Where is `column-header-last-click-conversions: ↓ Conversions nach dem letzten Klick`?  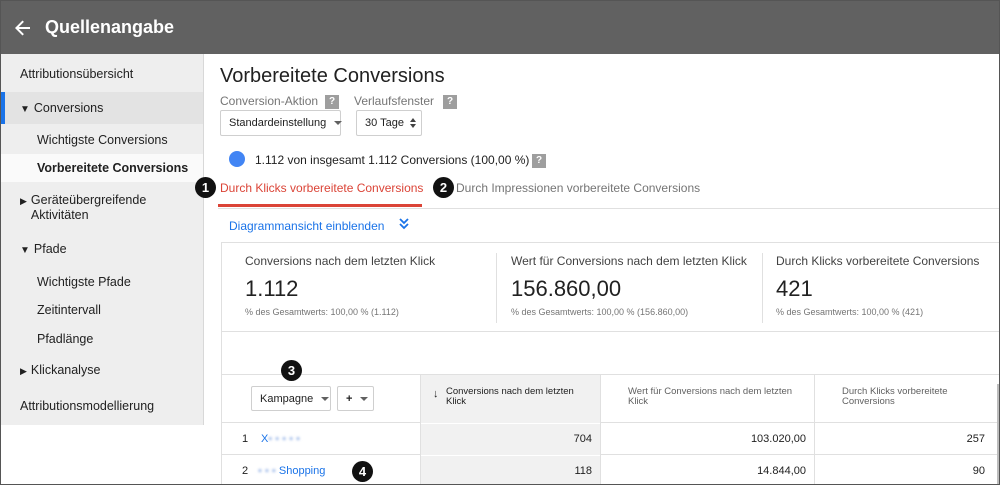 column-header-last-click-conversions: ↓ Conversions nach dem letzten Klick is located at coordinates (510, 399).